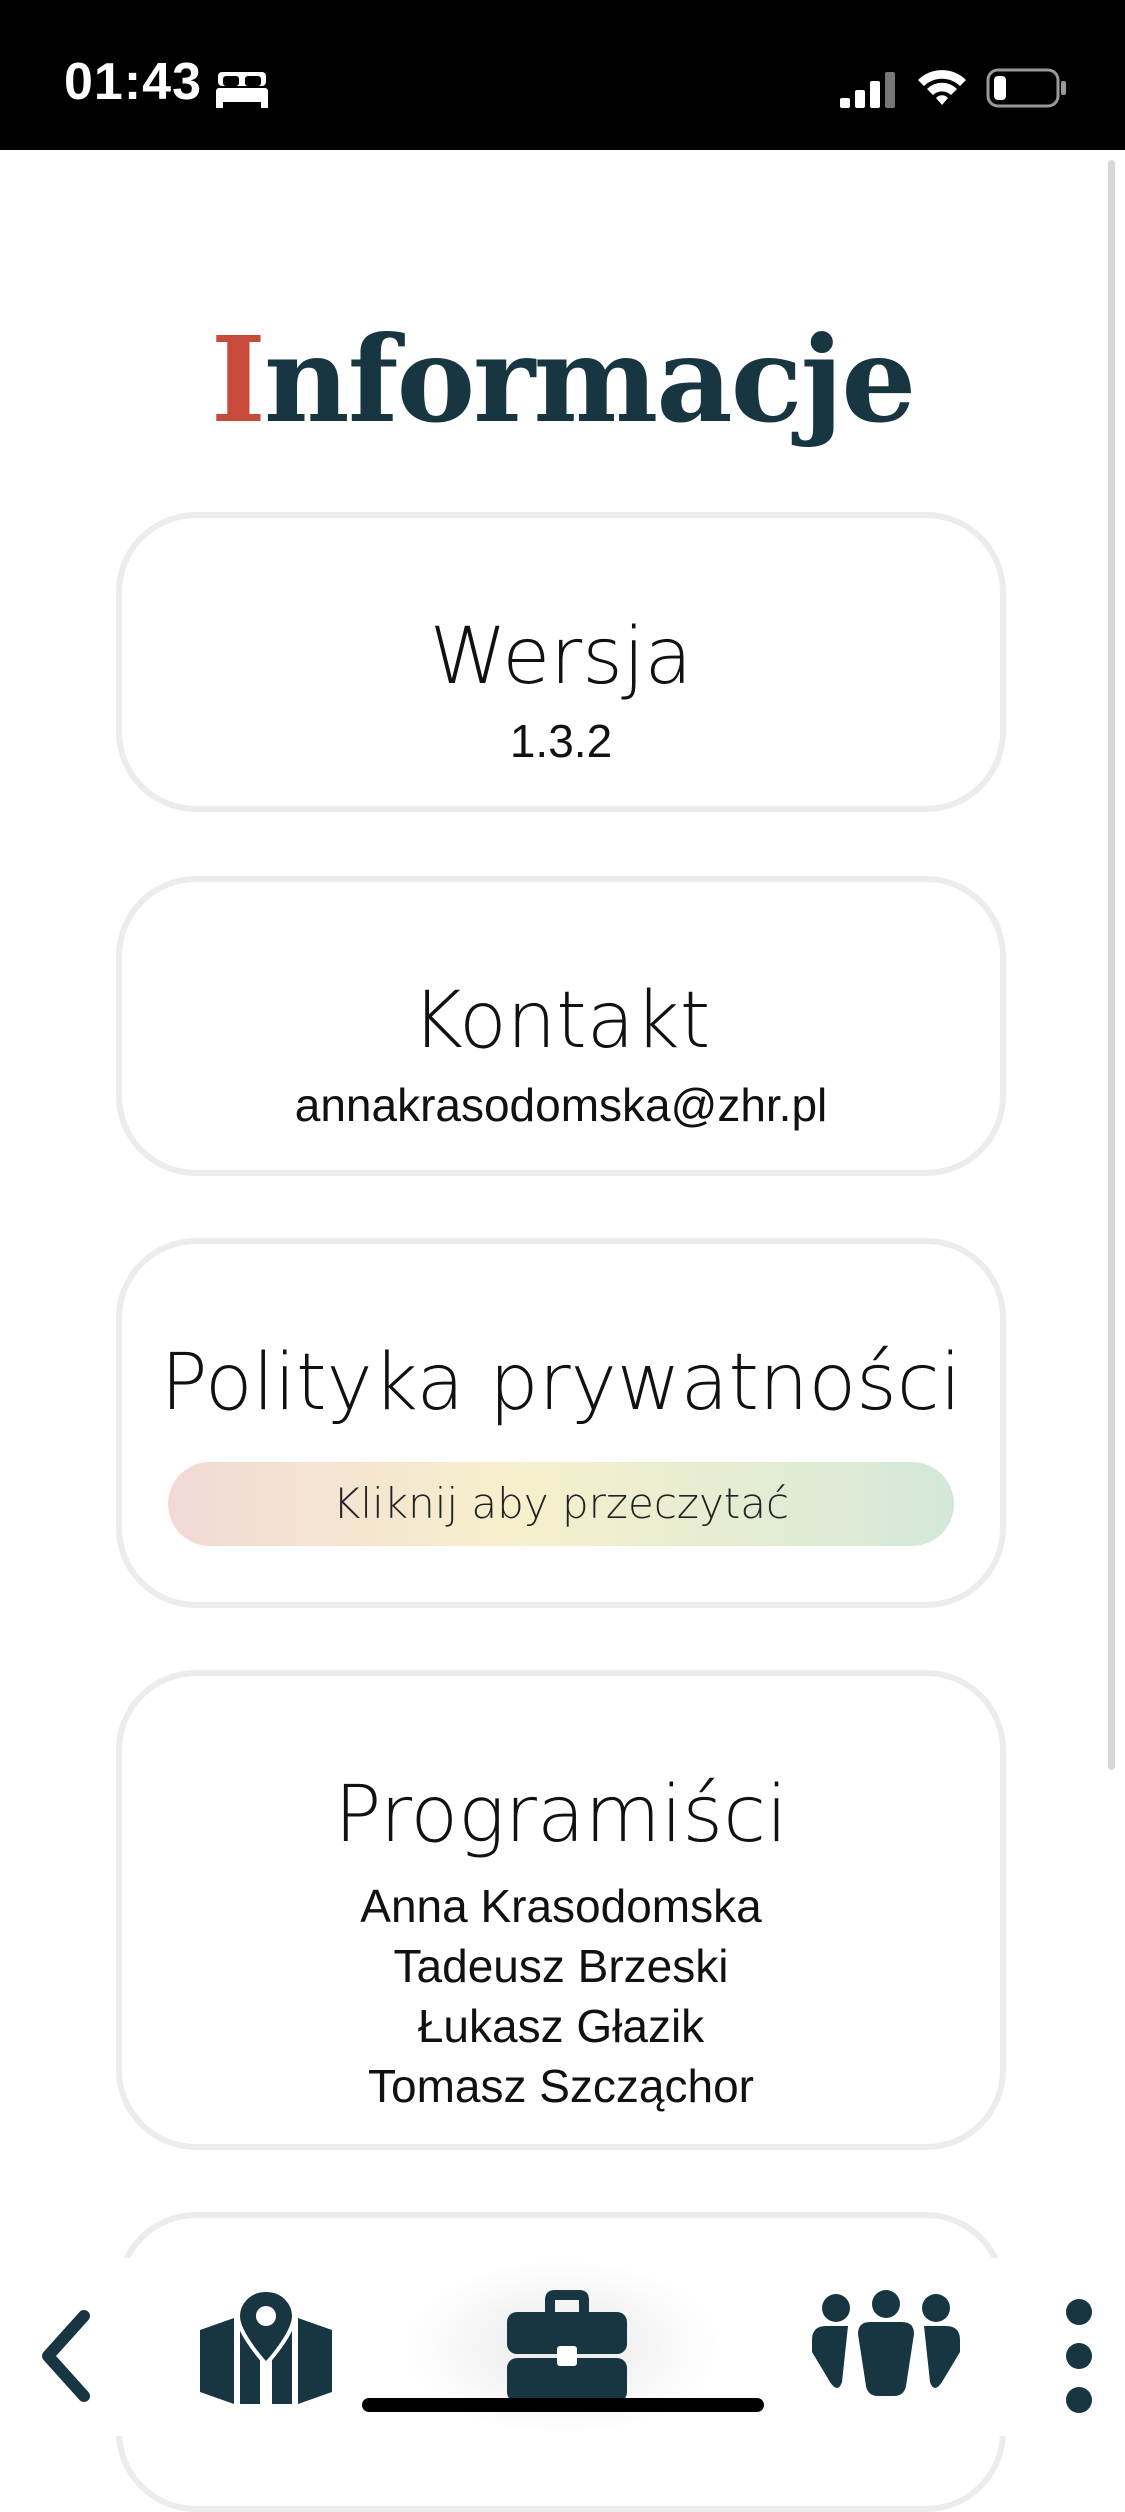 This screenshot has width=1125, height=2512. Describe the element at coordinates (238, 379) in the screenshot. I see `page-title-first-letter: I` at that location.